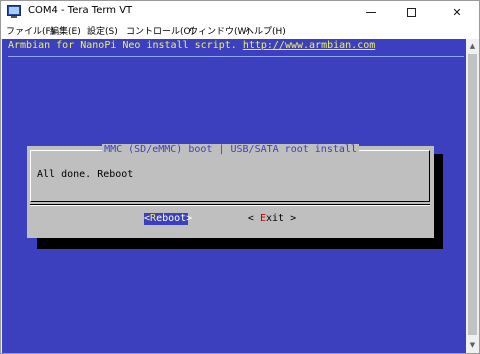 The image size is (480, 354). Describe the element at coordinates (236, 56) in the screenshot. I see `terminal-header-rule` at that location.